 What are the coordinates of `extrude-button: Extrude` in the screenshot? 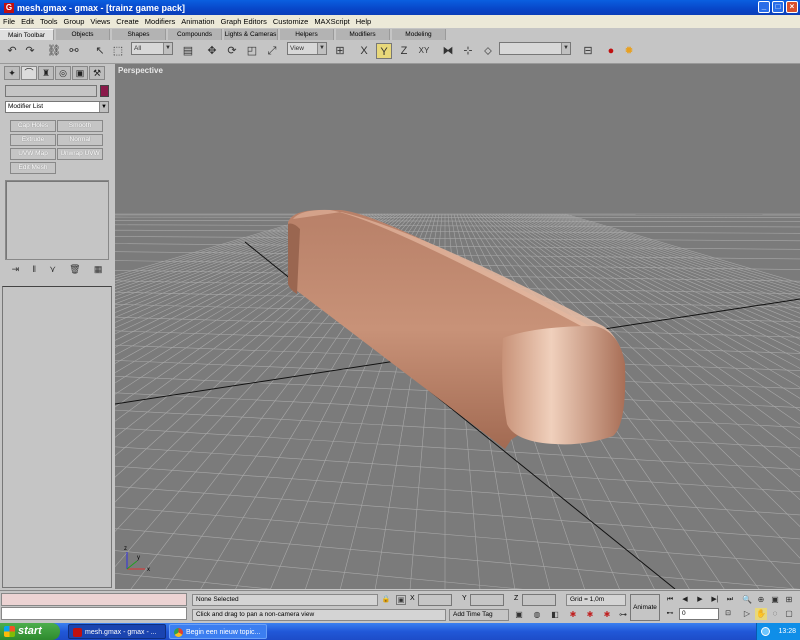 It's located at (33, 140).